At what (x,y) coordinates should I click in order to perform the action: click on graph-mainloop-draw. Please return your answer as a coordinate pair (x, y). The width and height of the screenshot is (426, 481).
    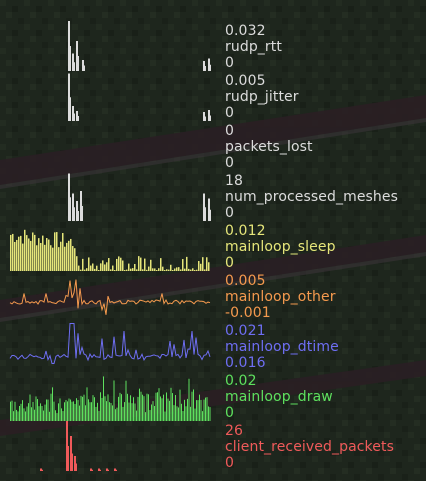
    Looking at the image, I should click on (110, 398).